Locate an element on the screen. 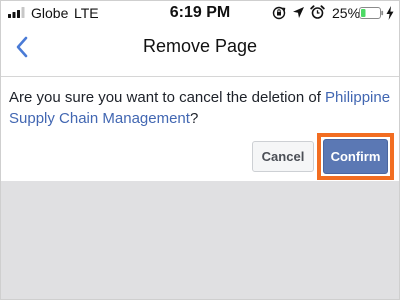 The height and width of the screenshot is (300, 400). location-arrow-icon is located at coordinates (298, 12).